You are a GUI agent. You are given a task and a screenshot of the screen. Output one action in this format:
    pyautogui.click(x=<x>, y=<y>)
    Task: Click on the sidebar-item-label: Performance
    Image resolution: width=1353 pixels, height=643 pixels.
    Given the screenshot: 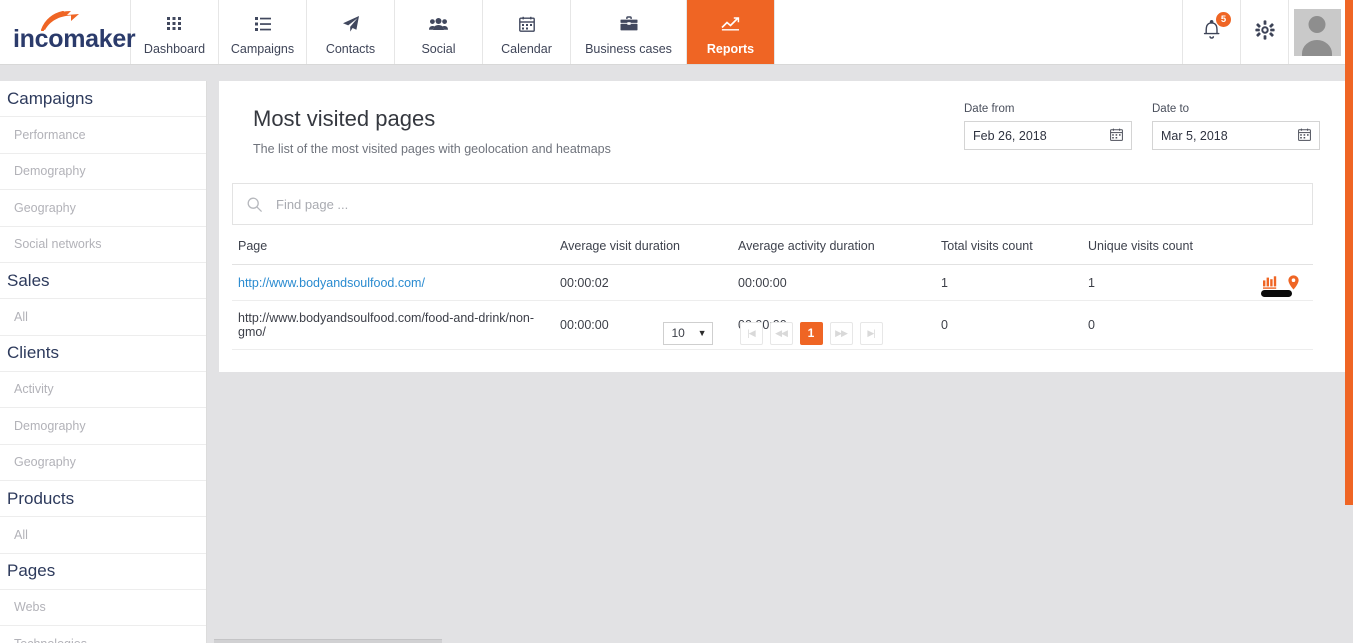 What is the action you would take?
    pyautogui.click(x=50, y=134)
    